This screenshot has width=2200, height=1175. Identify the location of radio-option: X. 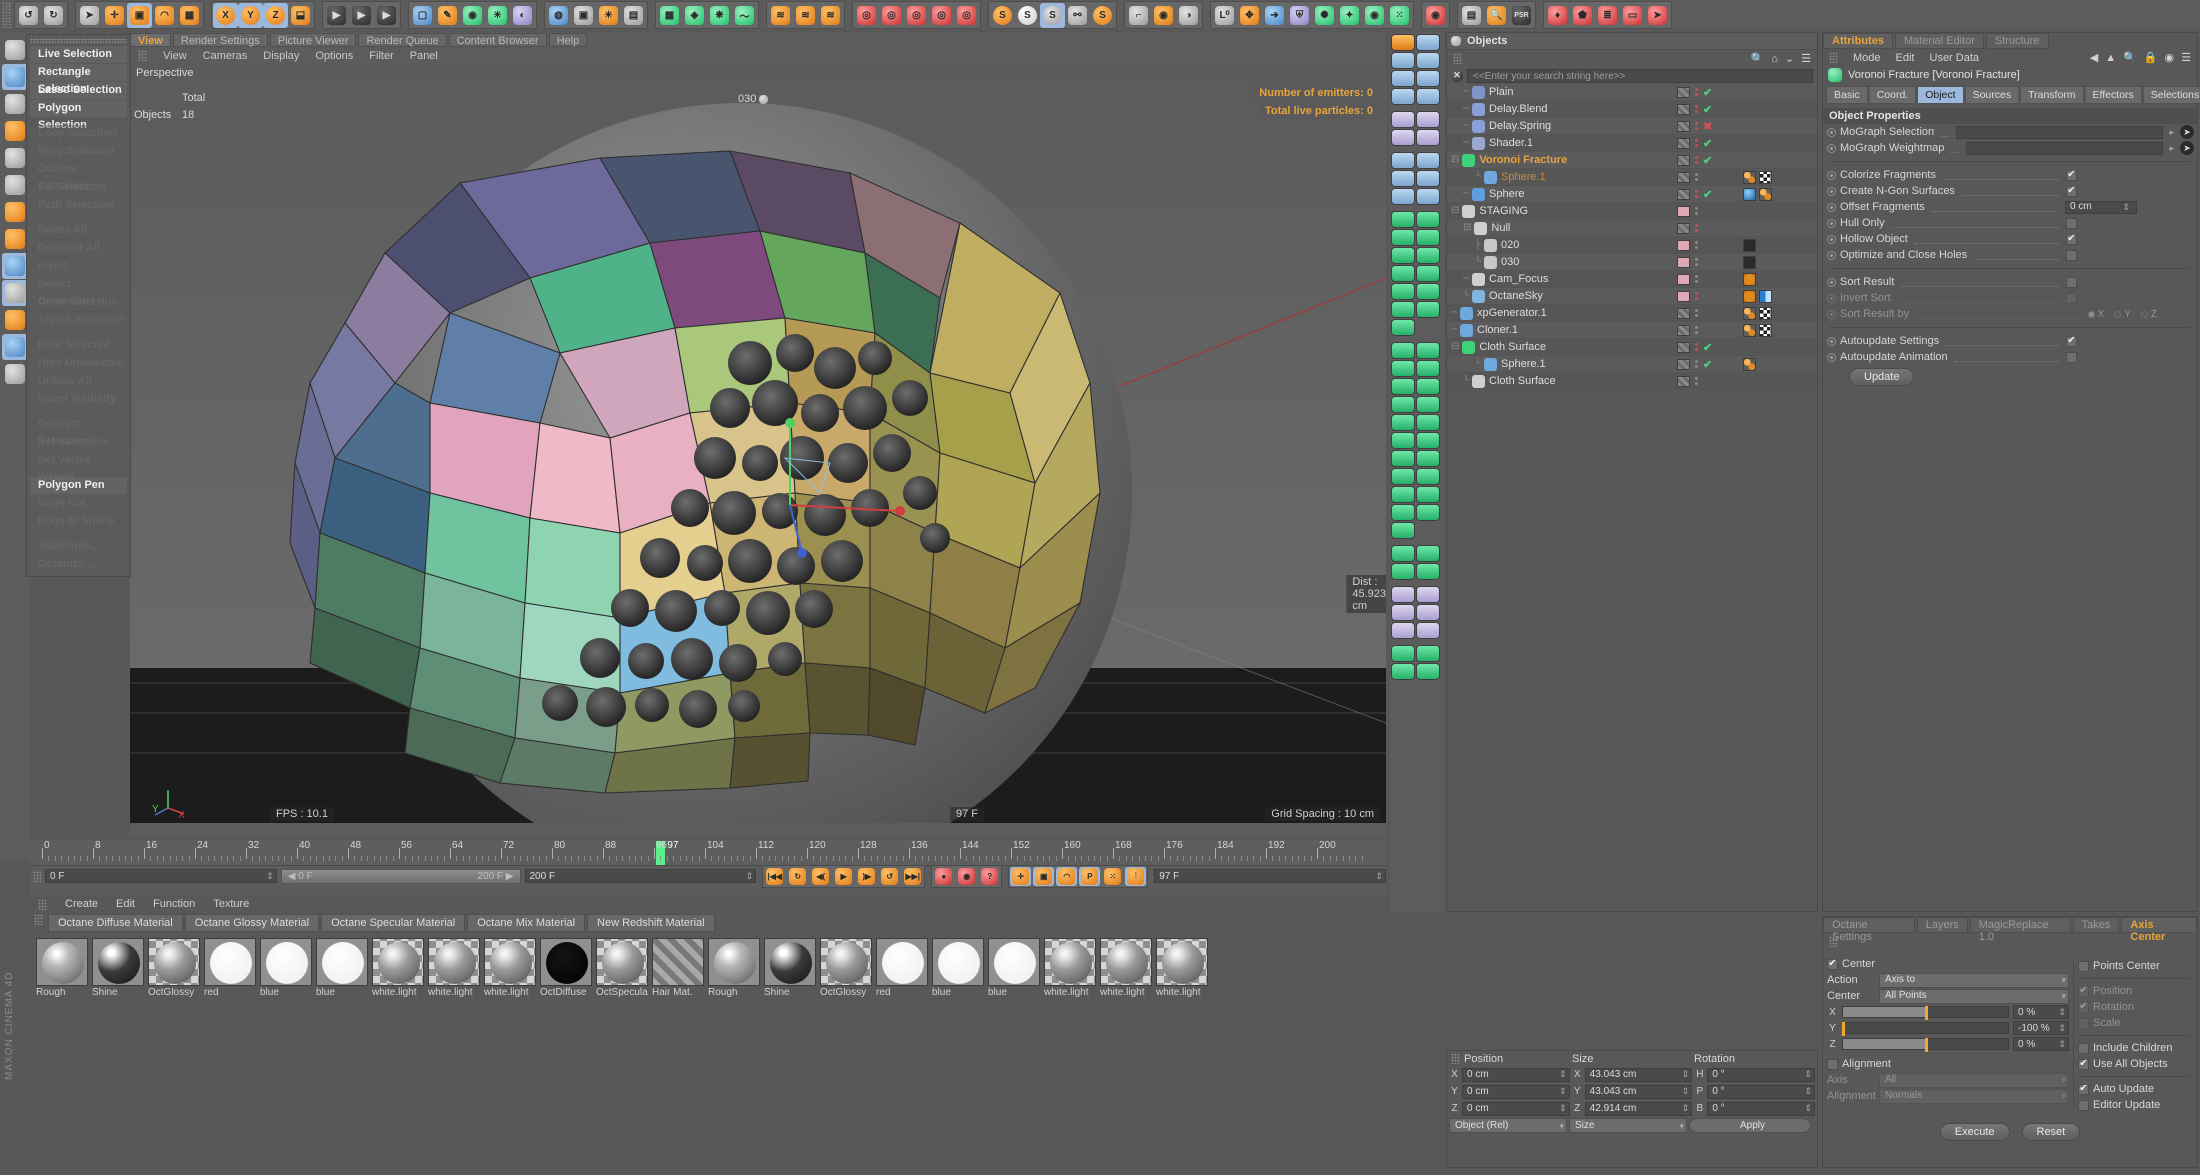
(2095, 314).